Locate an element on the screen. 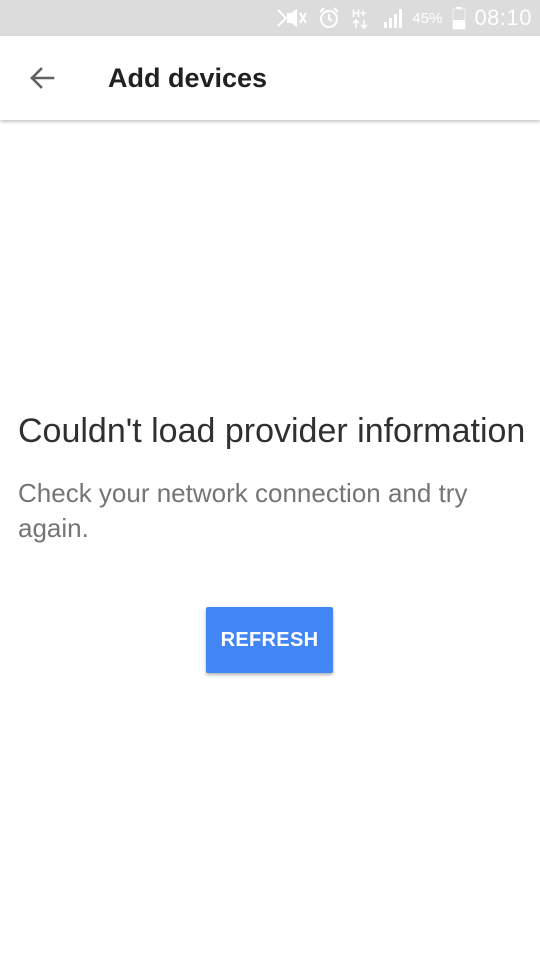  alarm-icon is located at coordinates (329, 18).